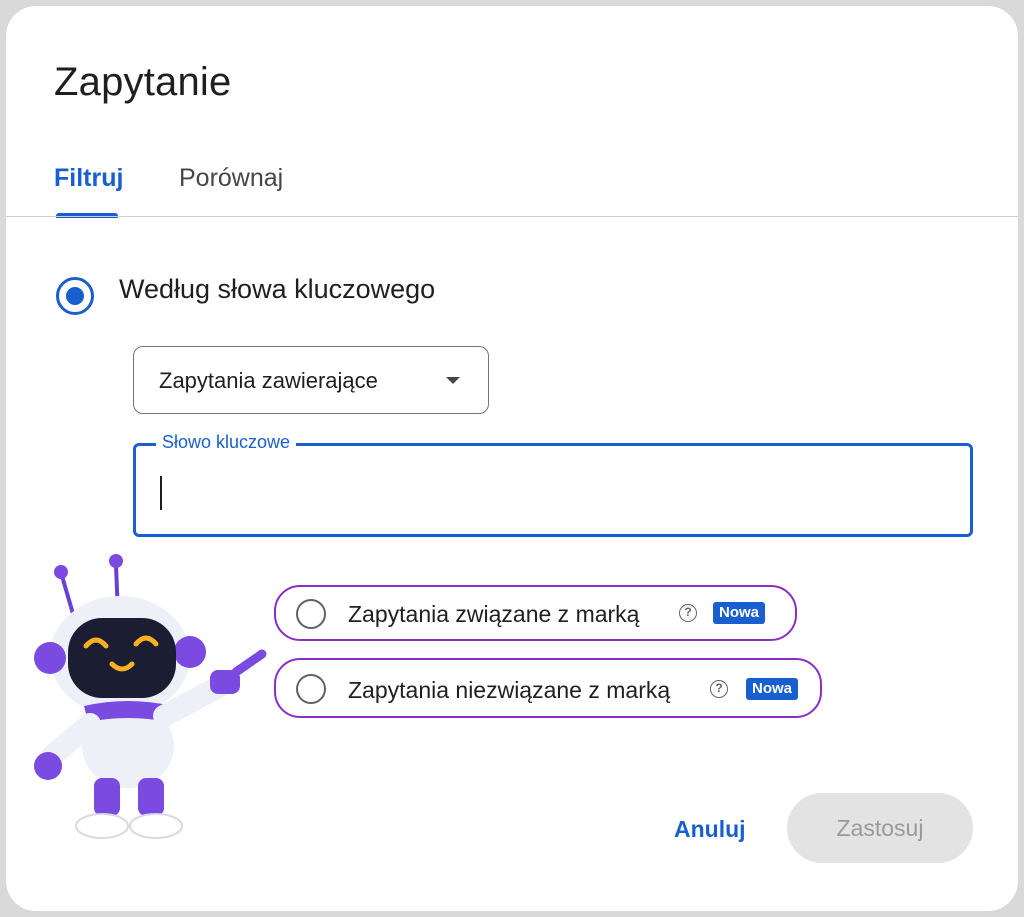 The height and width of the screenshot is (917, 1024). I want to click on tab-bar: Filtruj Porównaj, so click(512, 187).